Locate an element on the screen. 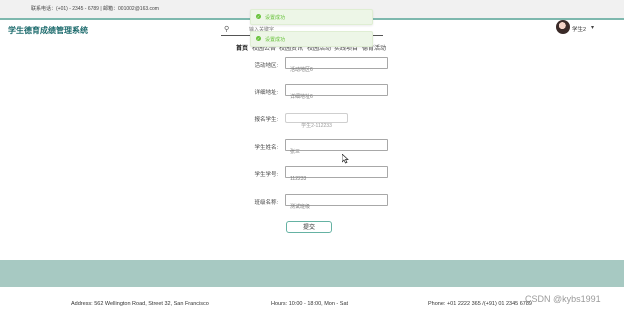  student-id-field is located at coordinates (336, 175).